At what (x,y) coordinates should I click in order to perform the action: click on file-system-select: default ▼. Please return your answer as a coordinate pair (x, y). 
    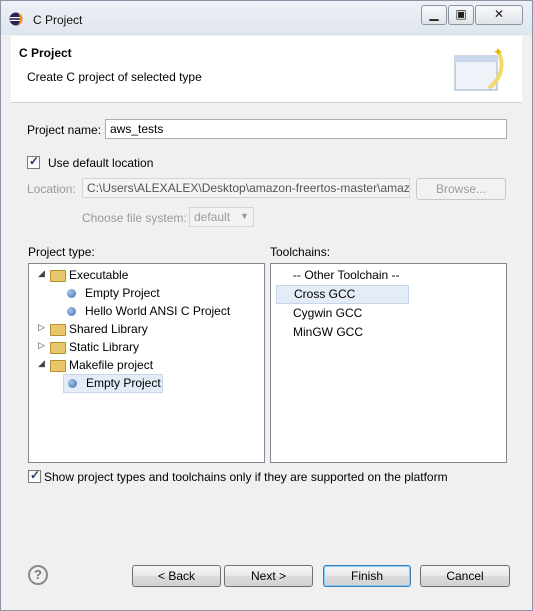
    Looking at the image, I should click on (221, 217).